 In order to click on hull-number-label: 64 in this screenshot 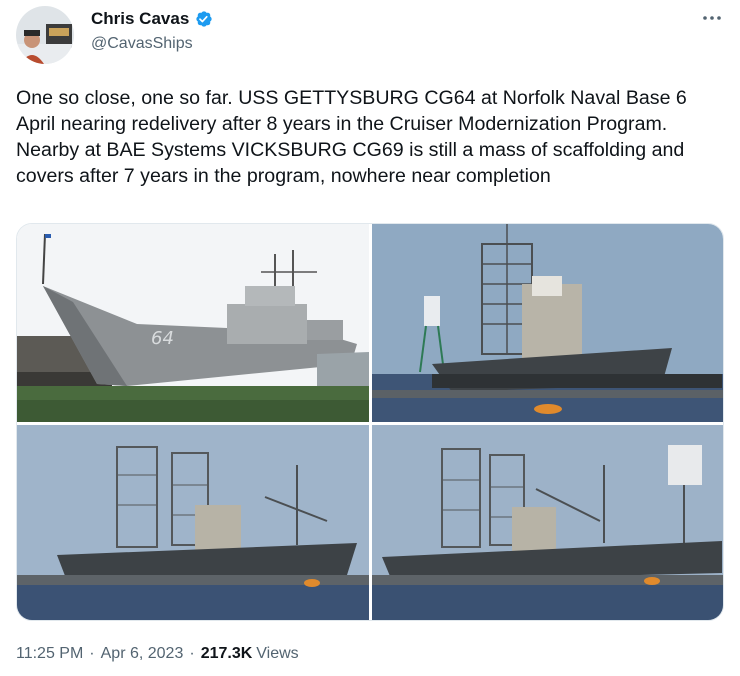, I will do `click(162, 338)`.